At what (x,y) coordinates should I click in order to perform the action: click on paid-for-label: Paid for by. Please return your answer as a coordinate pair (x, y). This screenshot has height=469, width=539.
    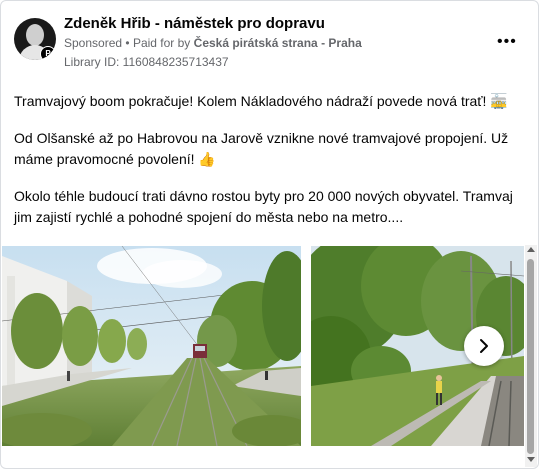
    Looking at the image, I should click on (161, 43).